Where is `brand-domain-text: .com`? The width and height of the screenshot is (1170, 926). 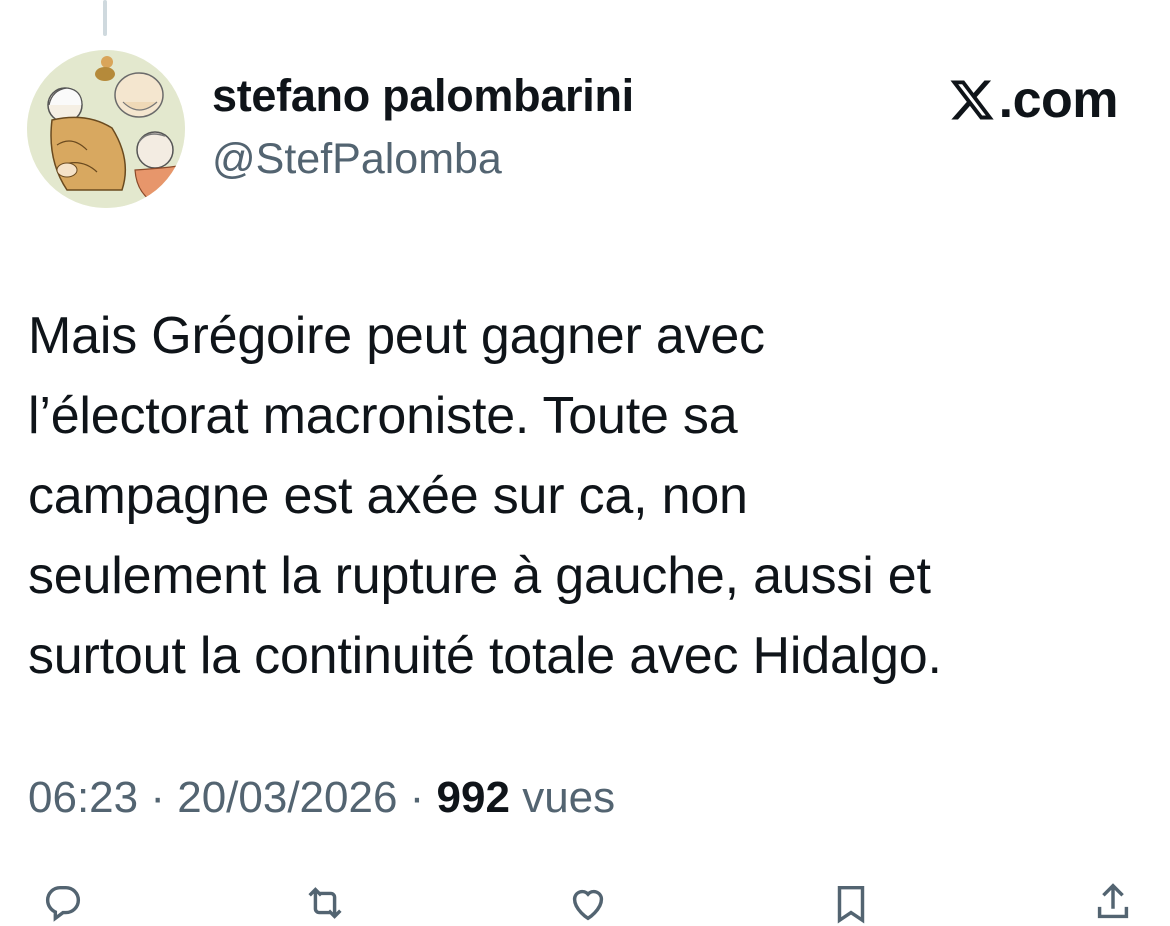
brand-domain-text: .com is located at coordinates (1058, 100).